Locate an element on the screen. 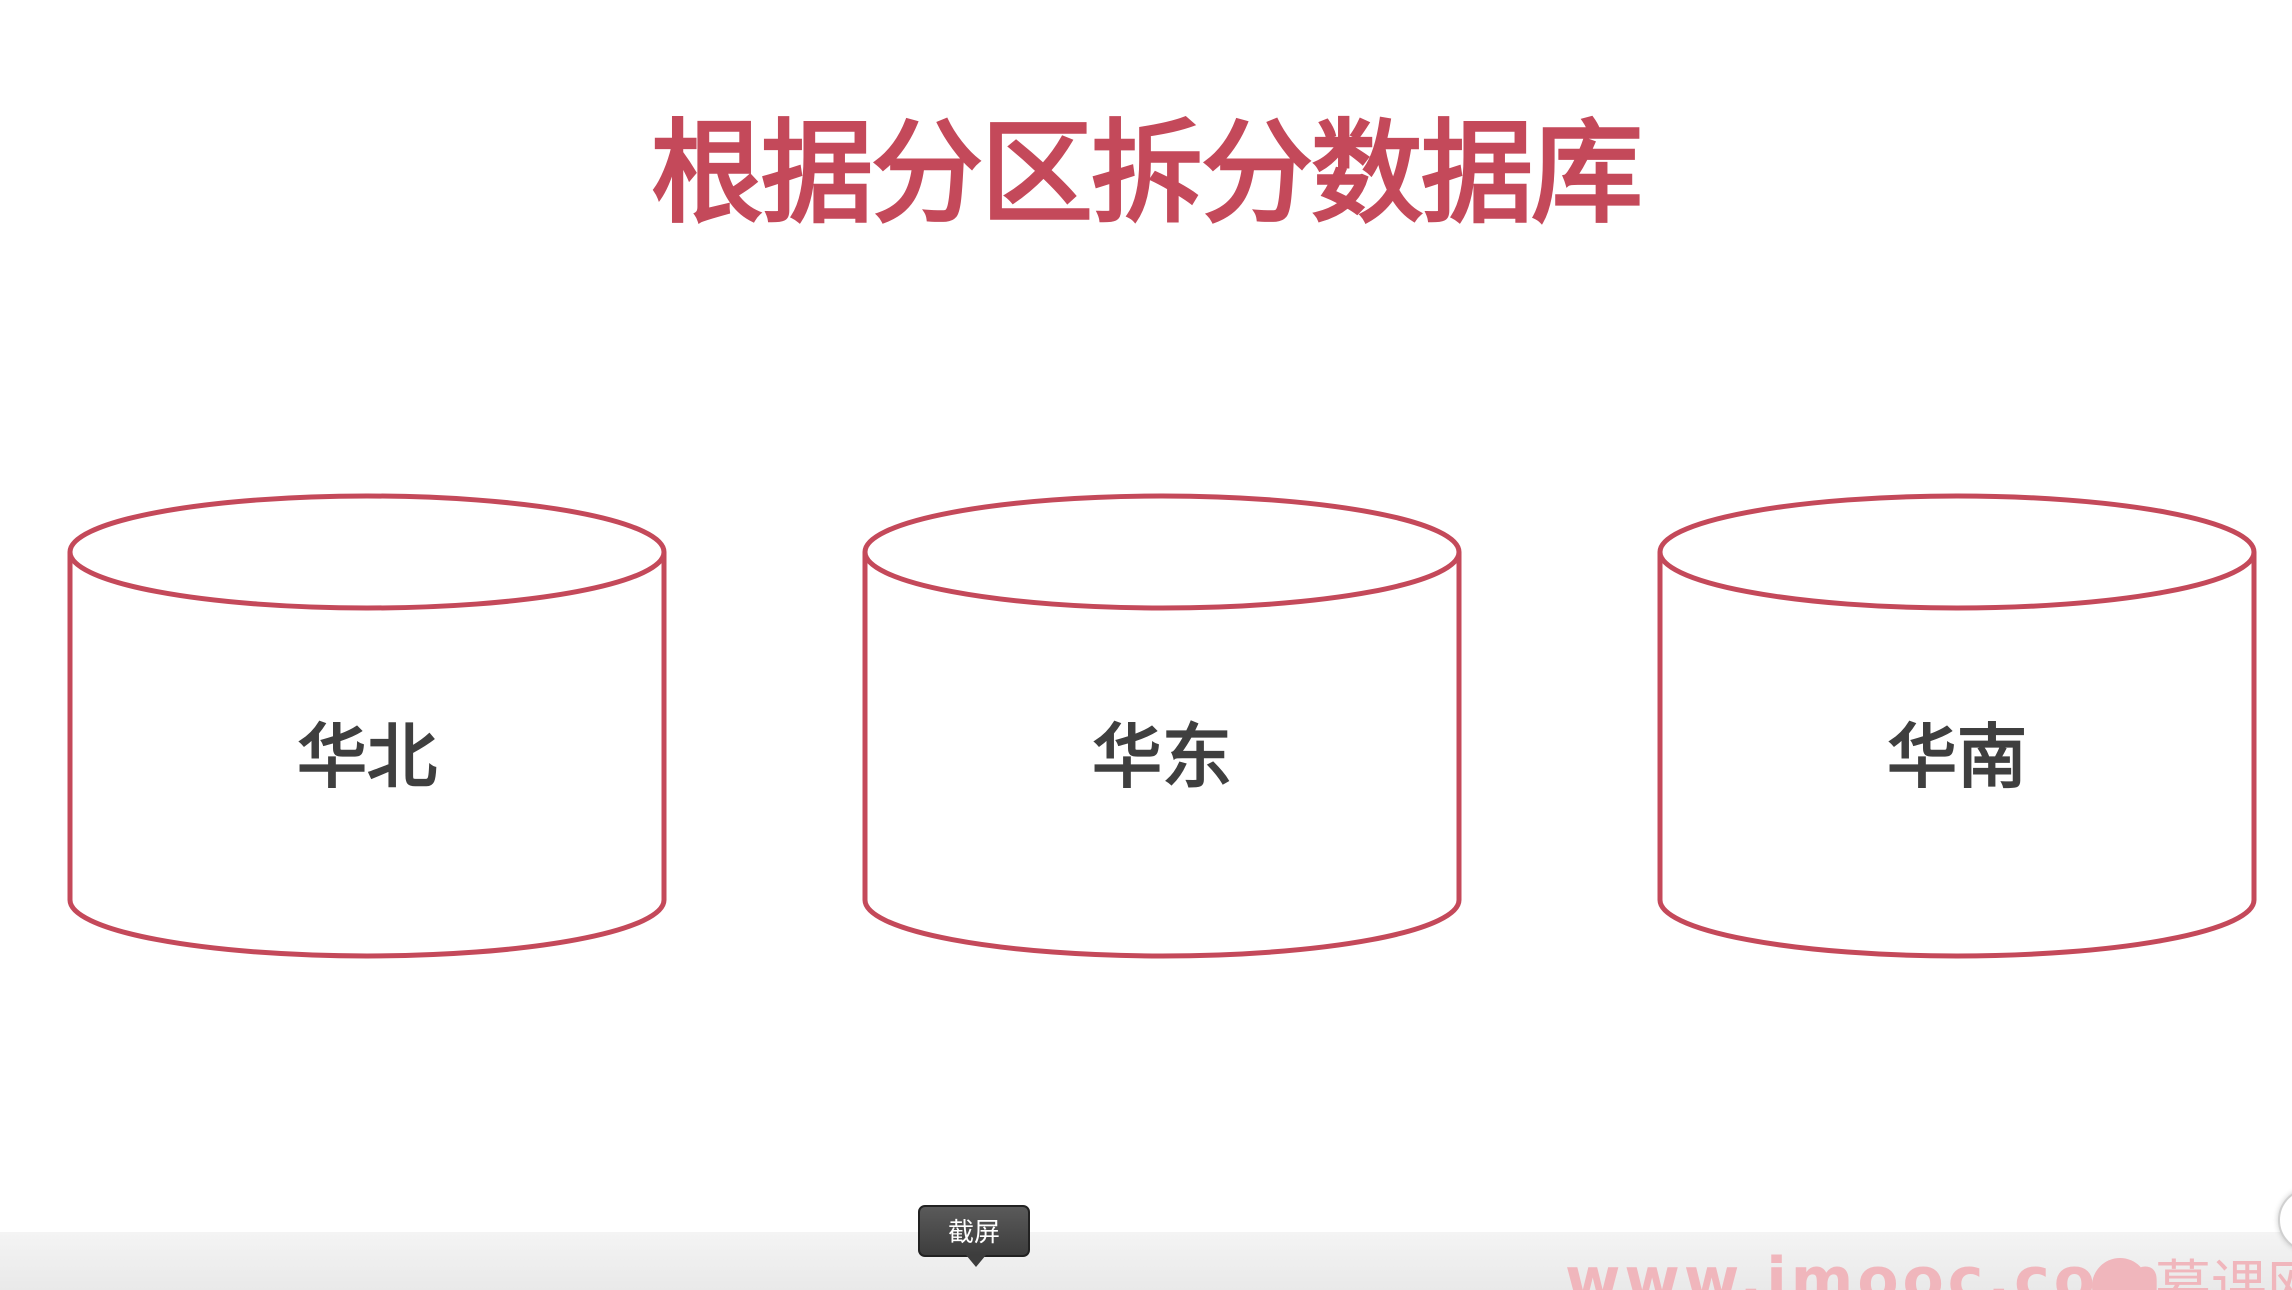  database-label-north: 华北 is located at coordinates (367, 757).